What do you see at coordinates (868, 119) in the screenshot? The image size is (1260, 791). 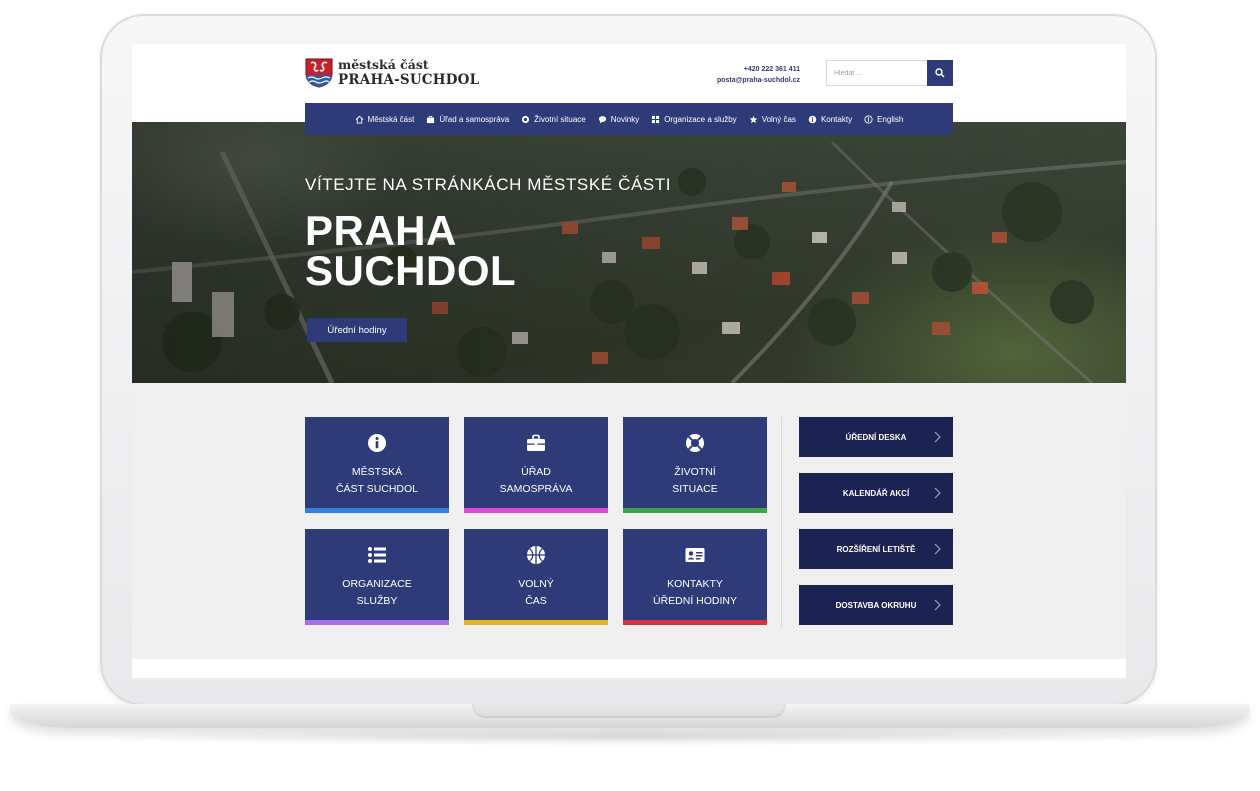 I see `globe-icon` at bounding box center [868, 119].